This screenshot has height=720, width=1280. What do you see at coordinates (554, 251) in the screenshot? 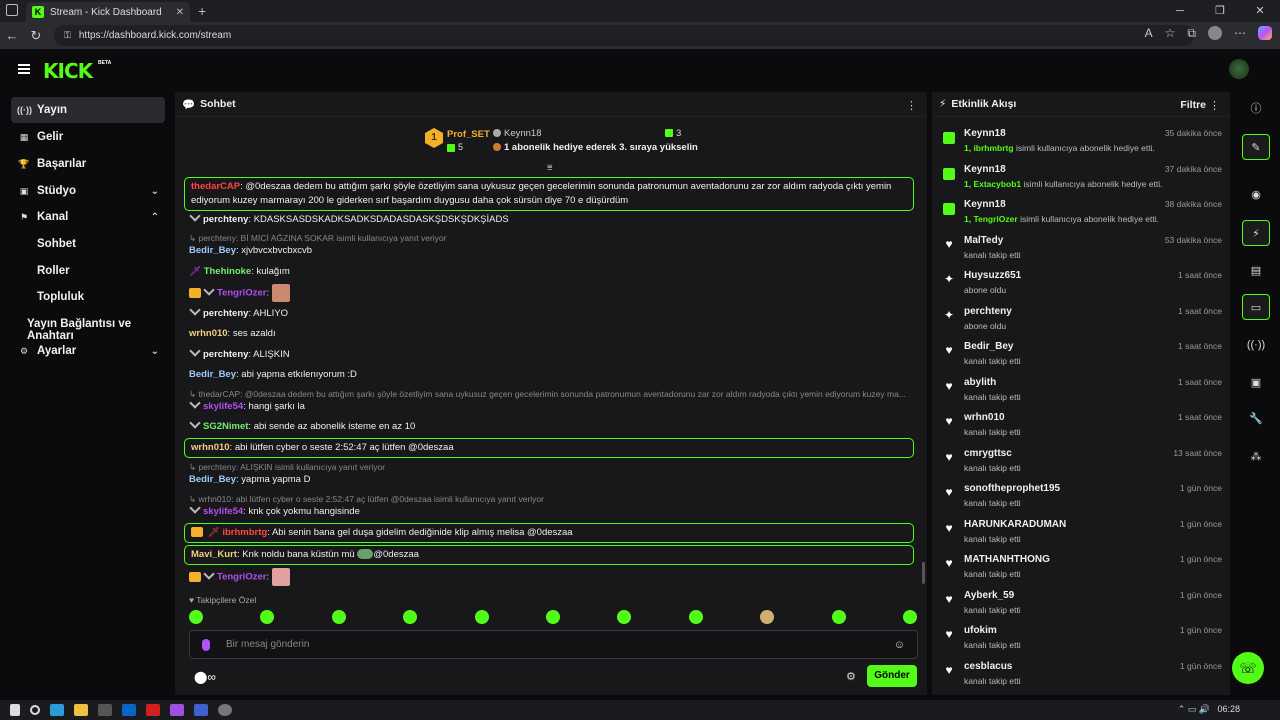
I see `chat-message: Bedir_Bey: xjvbvcxbvcbxcvb` at bounding box center [554, 251].